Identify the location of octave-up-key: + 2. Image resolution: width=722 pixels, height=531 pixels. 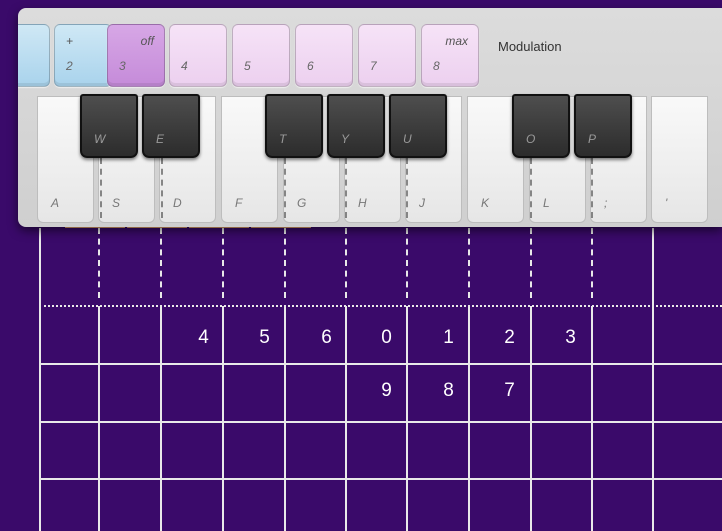
(83, 55).